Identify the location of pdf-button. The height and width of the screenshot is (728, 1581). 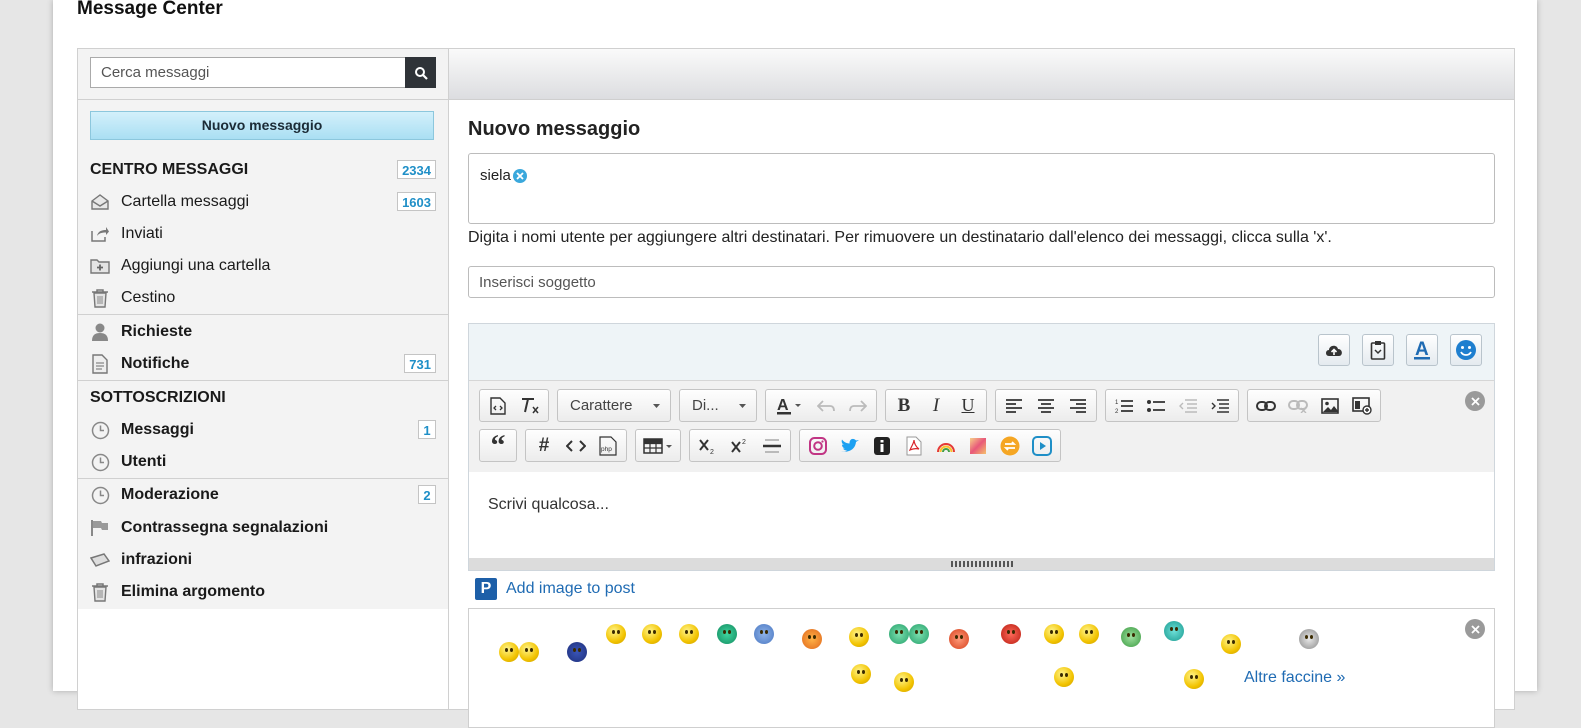
(914, 446).